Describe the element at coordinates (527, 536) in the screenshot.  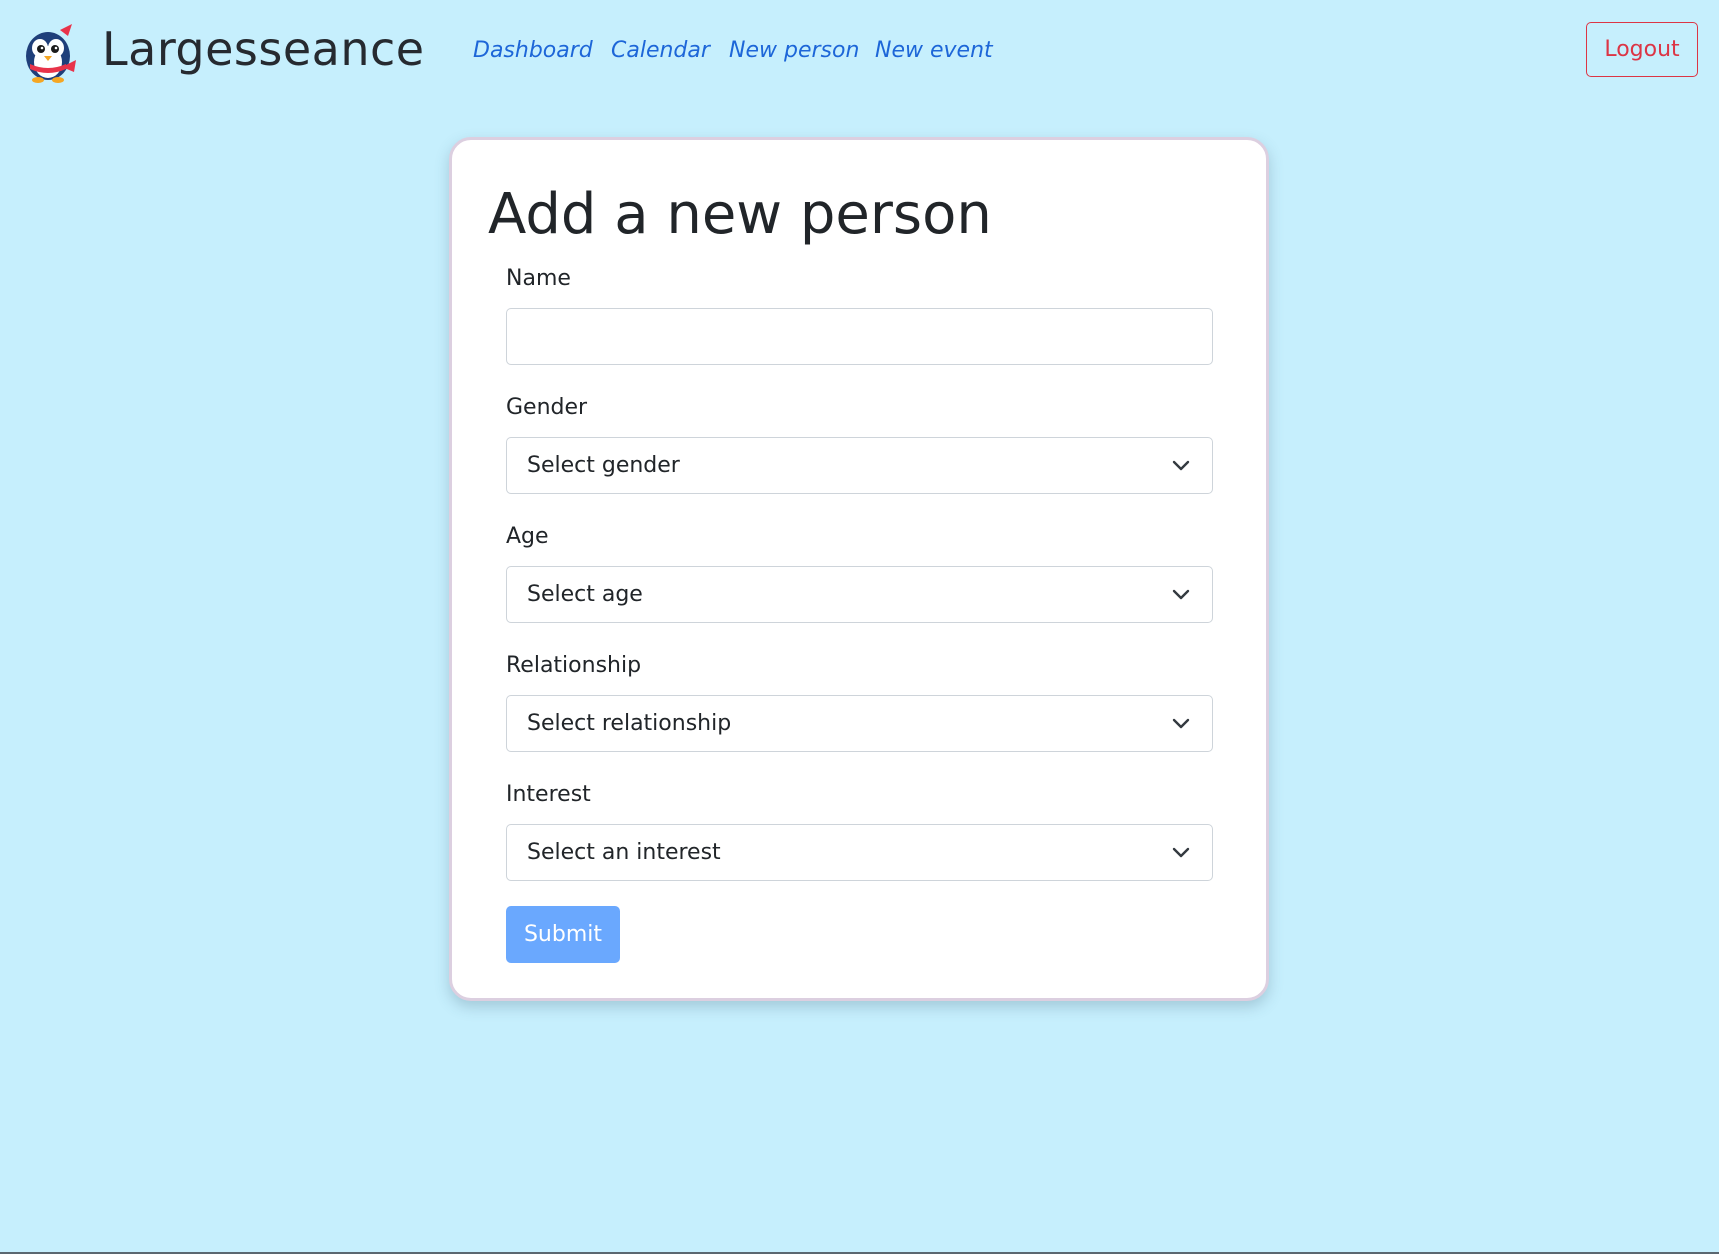
I see `age-label: Age` at that location.